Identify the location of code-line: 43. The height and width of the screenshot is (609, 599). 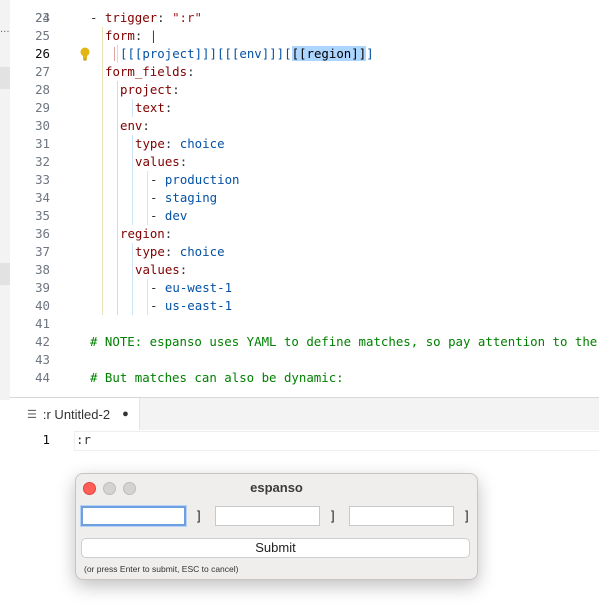
(304, 360).